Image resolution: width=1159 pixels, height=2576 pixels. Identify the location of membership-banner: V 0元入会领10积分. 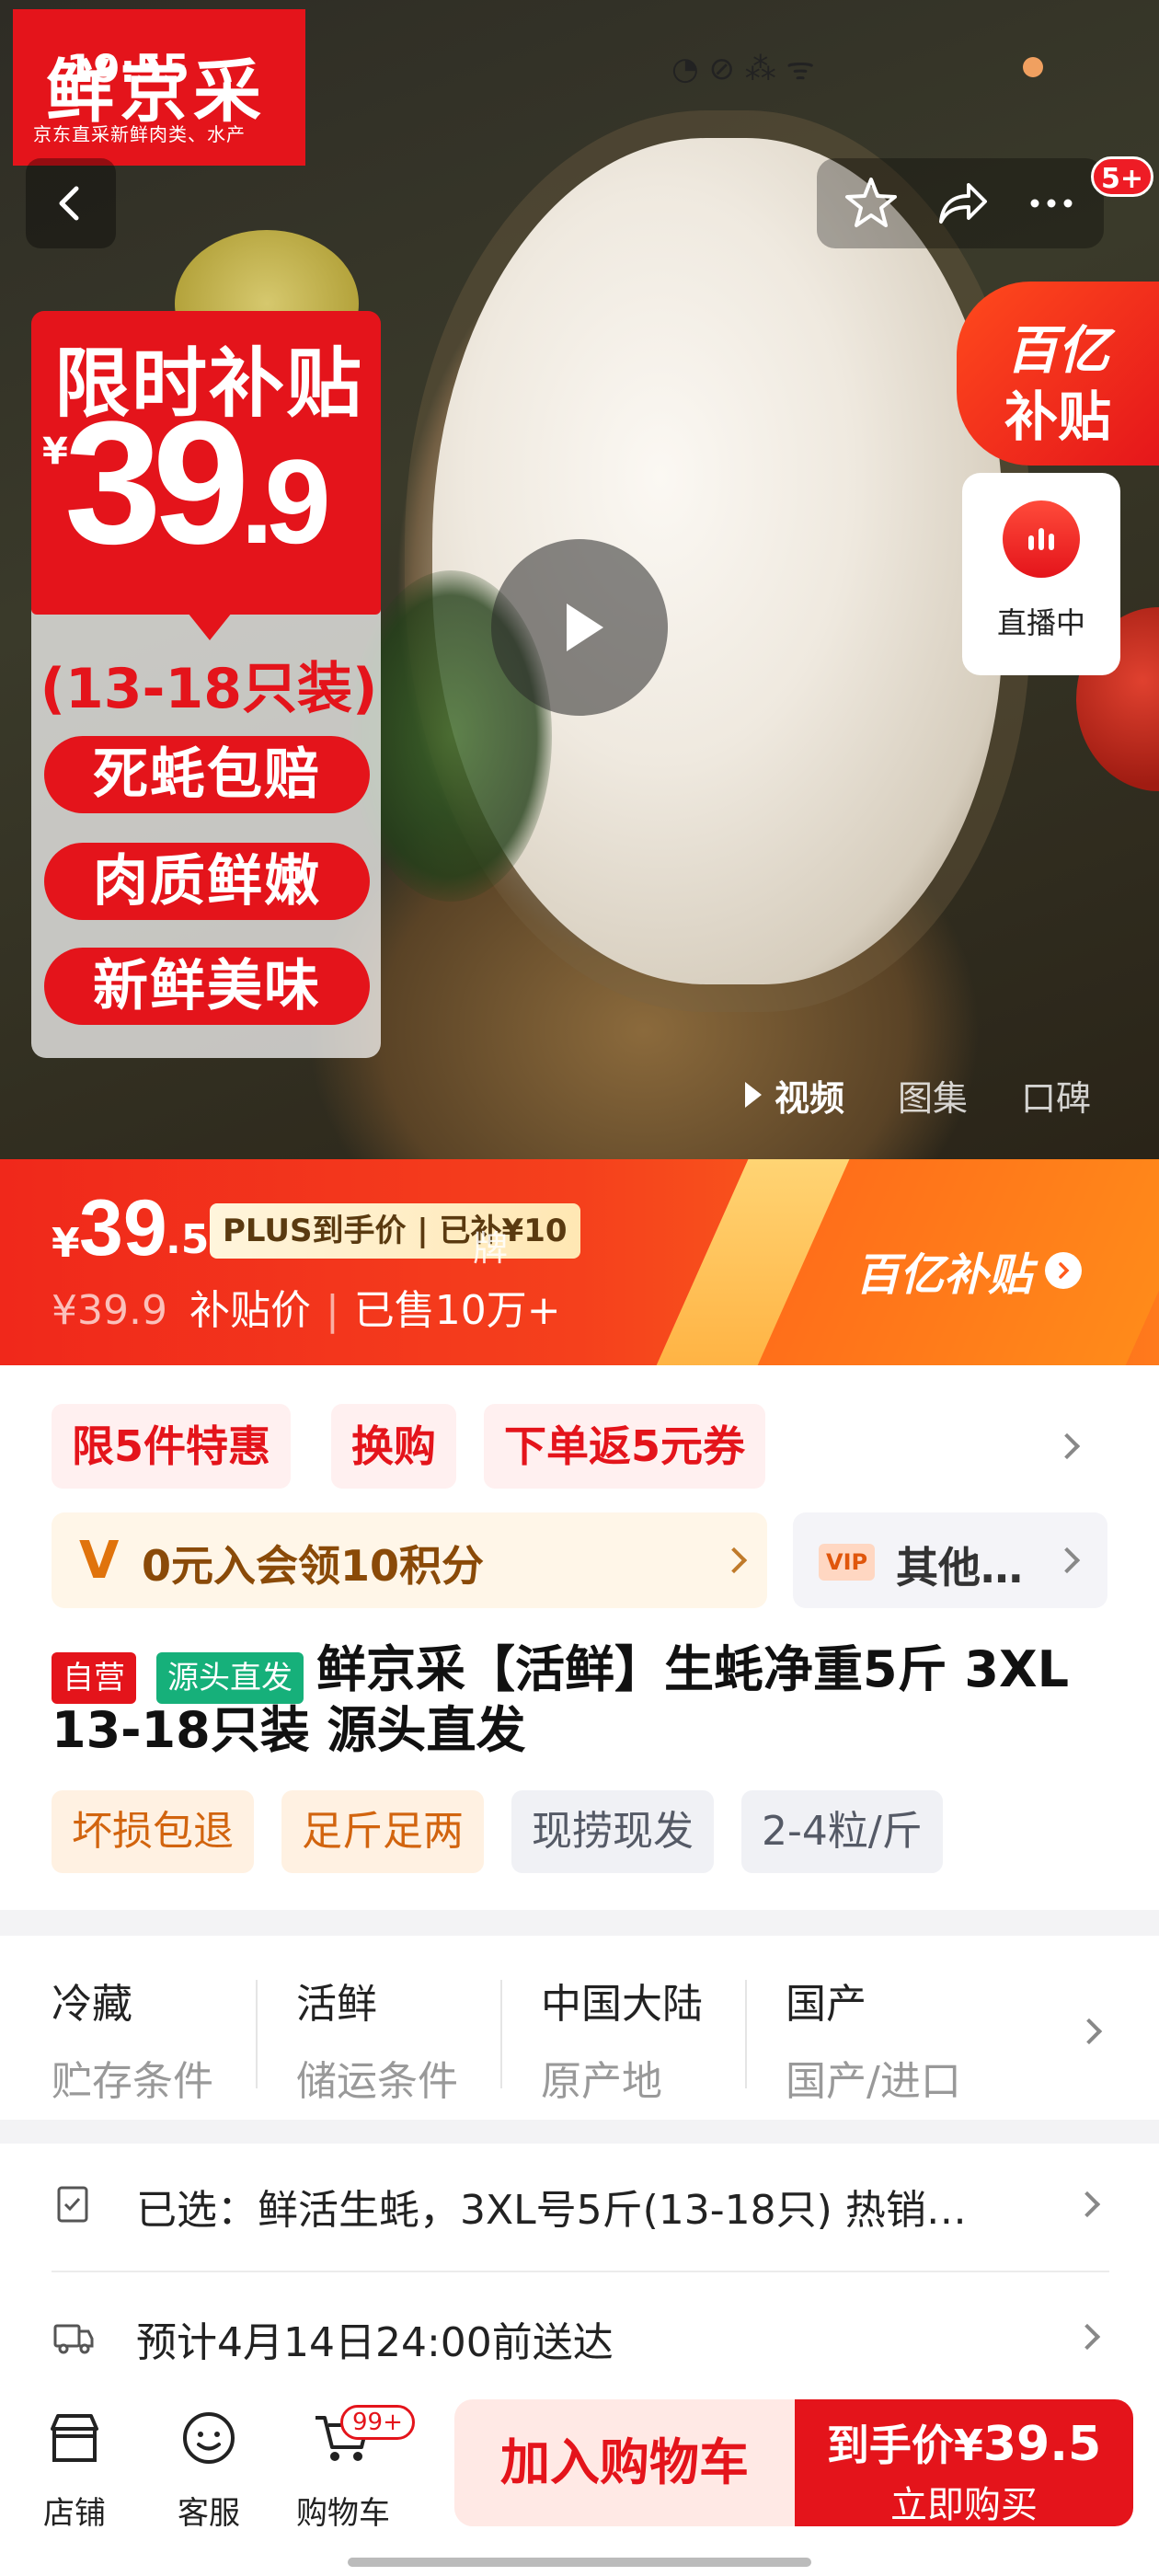
(409, 1560).